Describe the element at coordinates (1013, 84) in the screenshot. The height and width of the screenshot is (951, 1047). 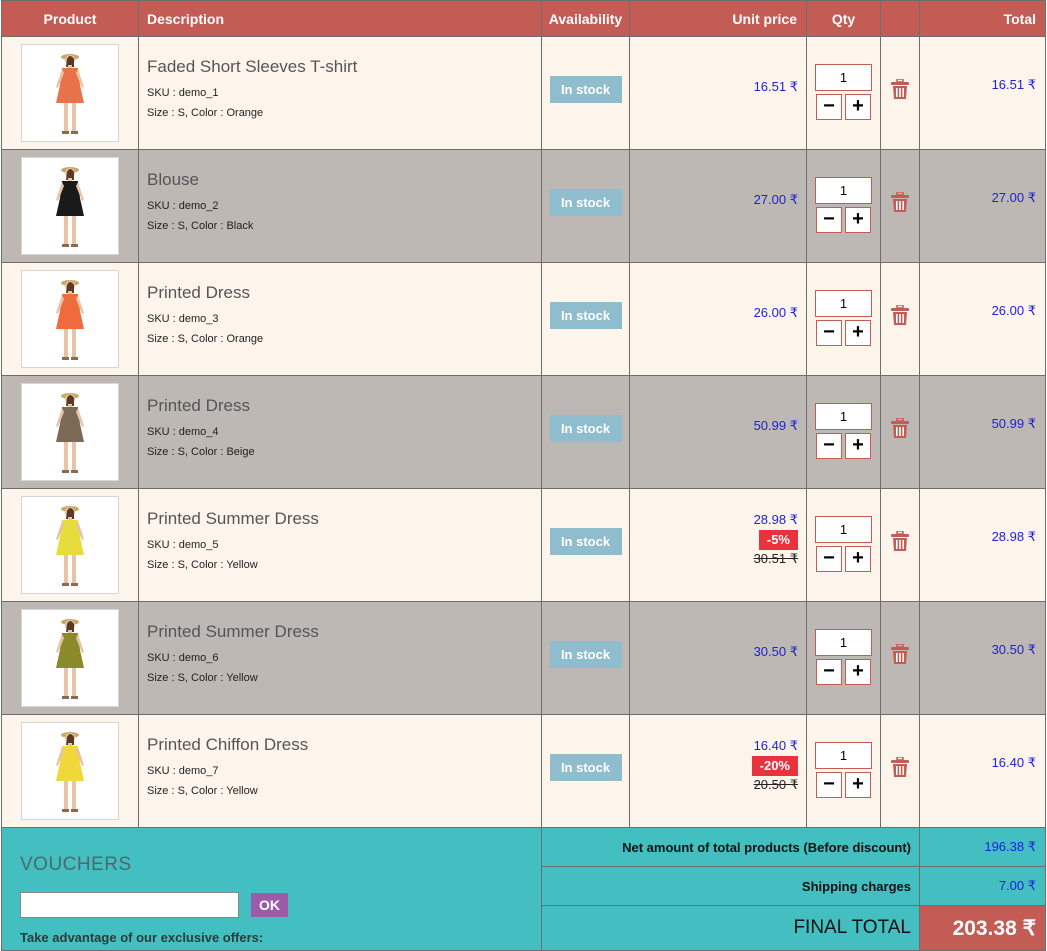
I see `line-total: 16.51 ₹` at that location.